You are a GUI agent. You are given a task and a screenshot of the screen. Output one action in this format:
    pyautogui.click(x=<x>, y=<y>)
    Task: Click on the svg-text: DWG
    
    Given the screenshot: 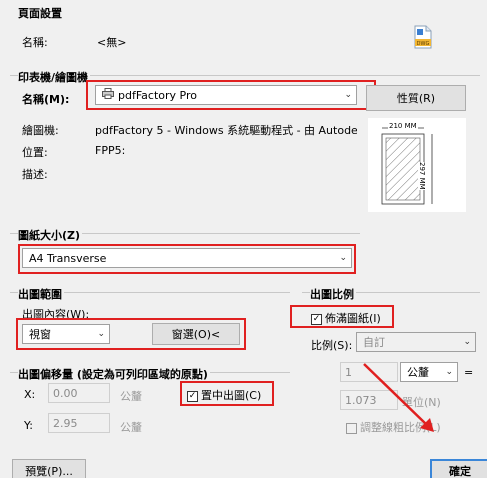 What is the action you would take?
    pyautogui.click(x=423, y=44)
    